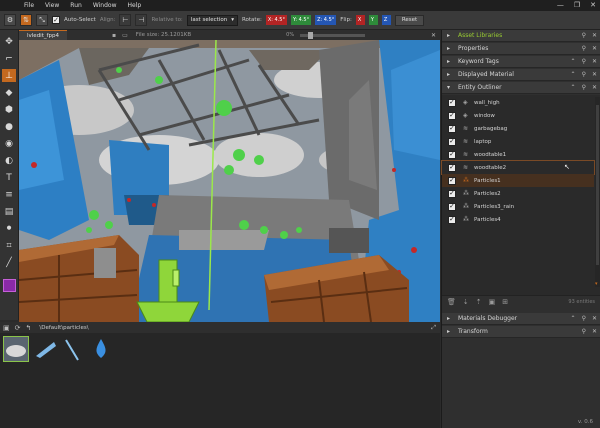  Describe the element at coordinates (521, 36) in the screenshot. I see `section-asset-libraries: ▸ Asset Libraries ⚲ ✕` at that location.